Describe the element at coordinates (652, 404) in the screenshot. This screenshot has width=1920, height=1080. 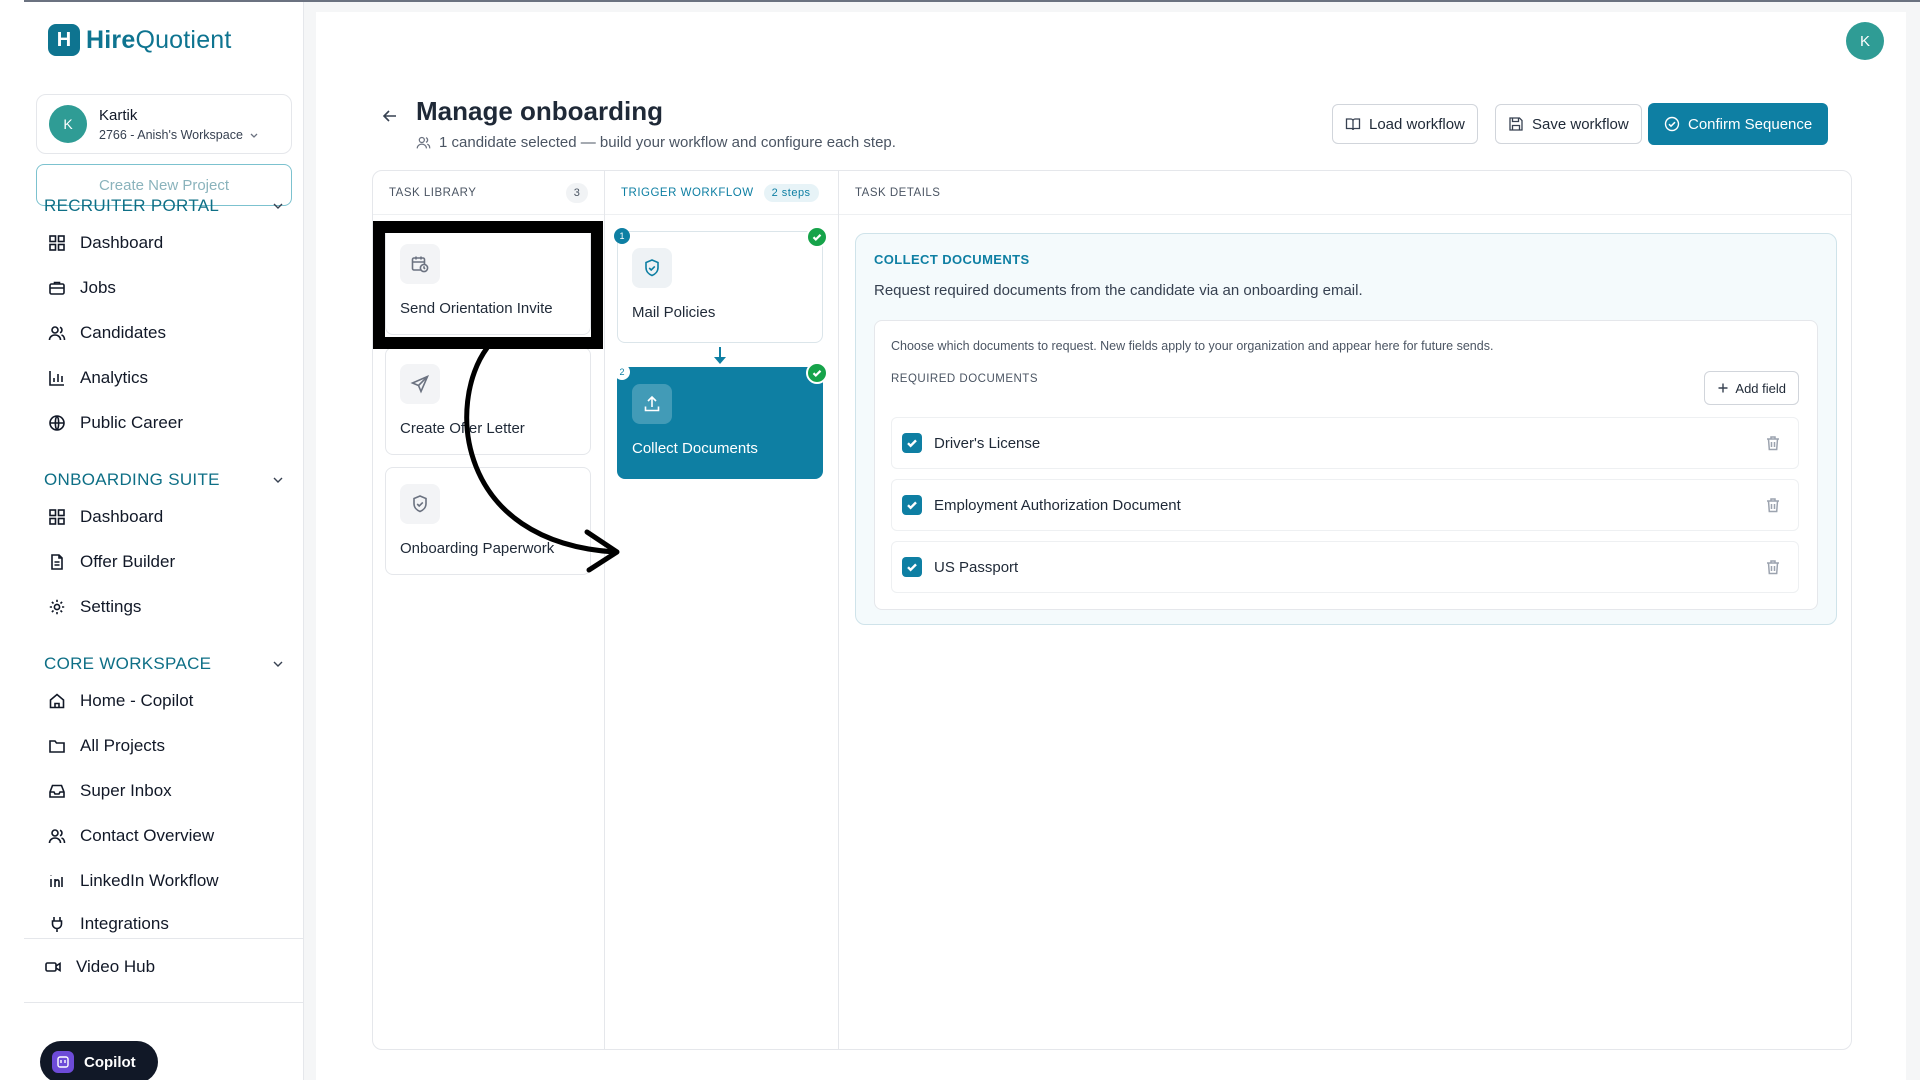
I see `upload-icon` at that location.